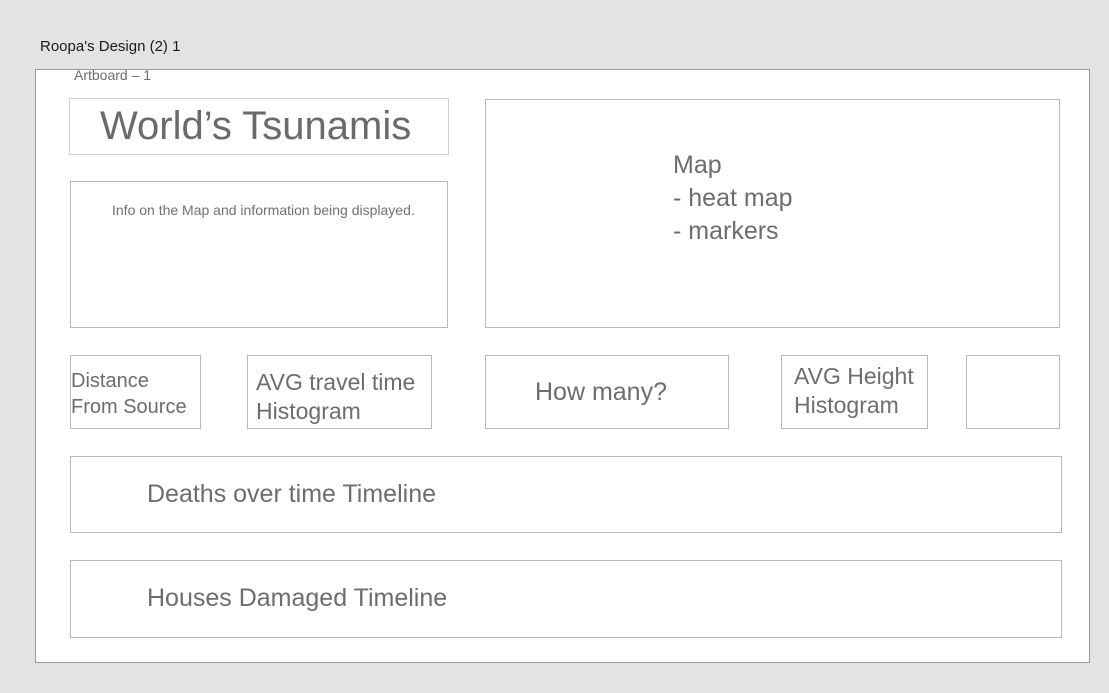 The image size is (1109, 693). What do you see at coordinates (335, 397) in the screenshot?
I see `travel-time-label: AVG travel time Histogram` at bounding box center [335, 397].